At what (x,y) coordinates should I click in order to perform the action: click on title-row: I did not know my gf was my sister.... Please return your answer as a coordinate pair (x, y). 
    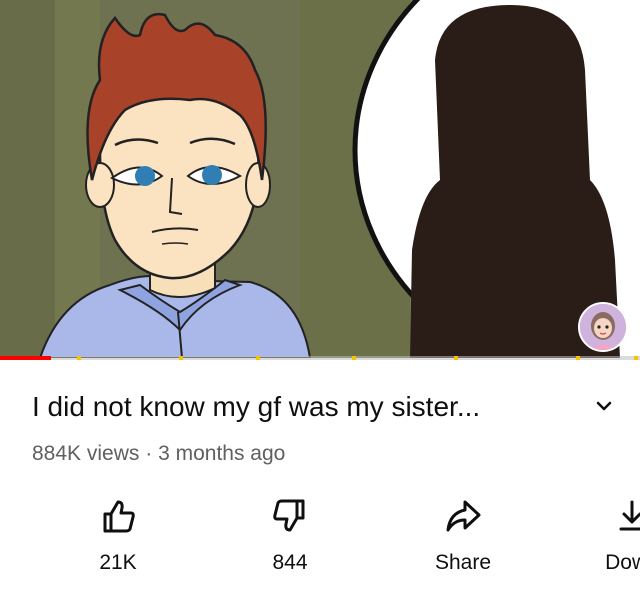
    Looking at the image, I should click on (327, 406).